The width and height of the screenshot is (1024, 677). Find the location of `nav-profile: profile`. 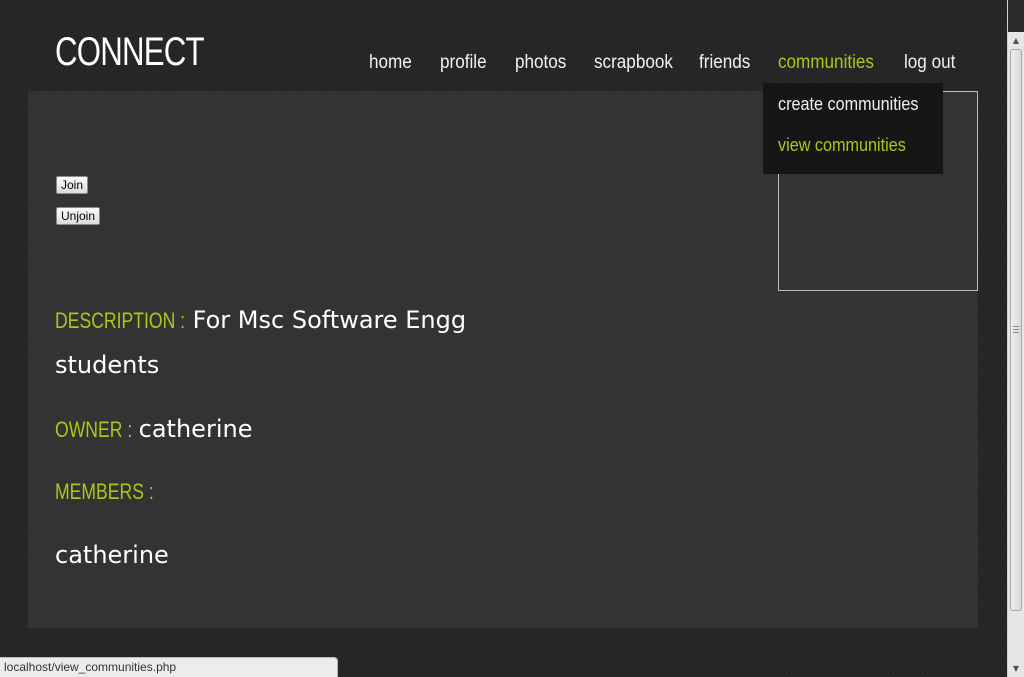

nav-profile: profile is located at coordinates (463, 63).